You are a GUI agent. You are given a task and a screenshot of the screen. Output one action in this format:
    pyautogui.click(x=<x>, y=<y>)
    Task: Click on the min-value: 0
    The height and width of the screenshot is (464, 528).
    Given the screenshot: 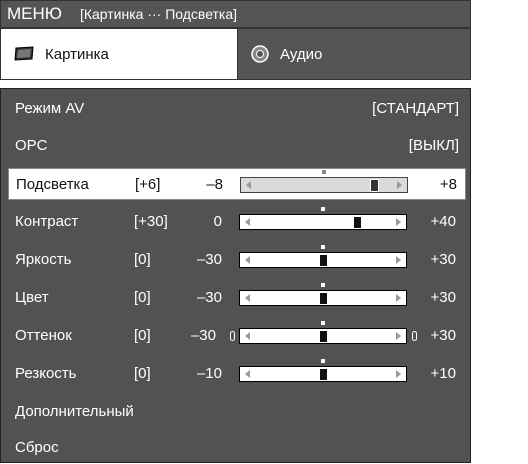 What is the action you would take?
    pyautogui.click(x=217, y=221)
    